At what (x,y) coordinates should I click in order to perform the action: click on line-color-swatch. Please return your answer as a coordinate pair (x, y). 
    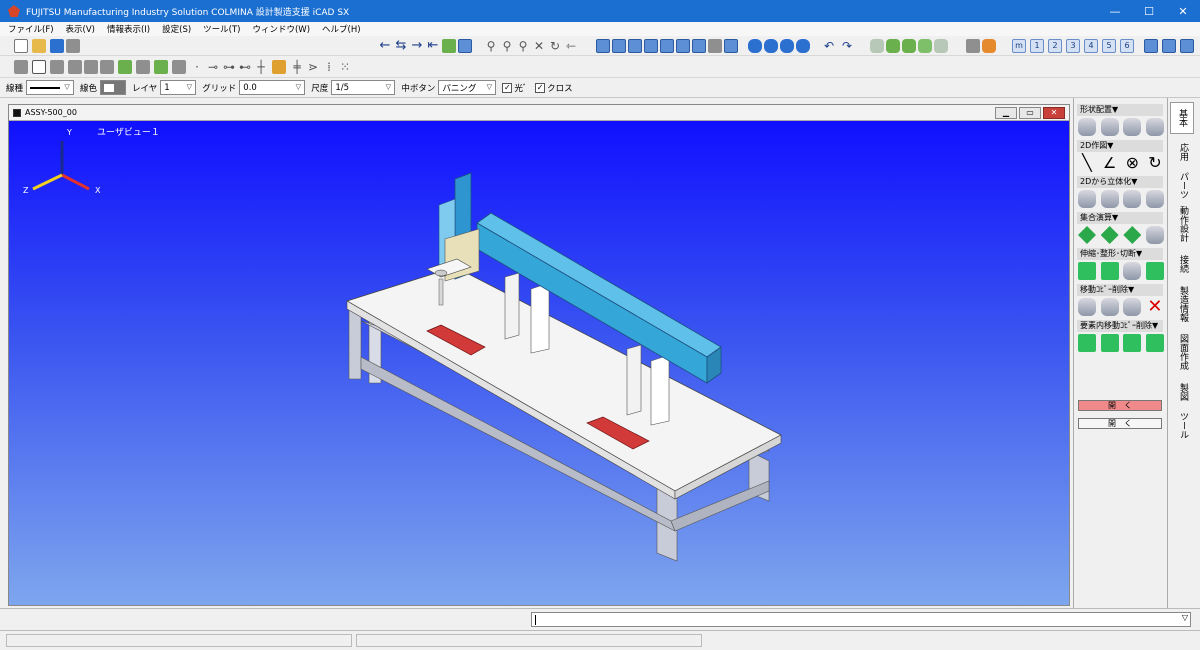
    Looking at the image, I should click on (113, 87).